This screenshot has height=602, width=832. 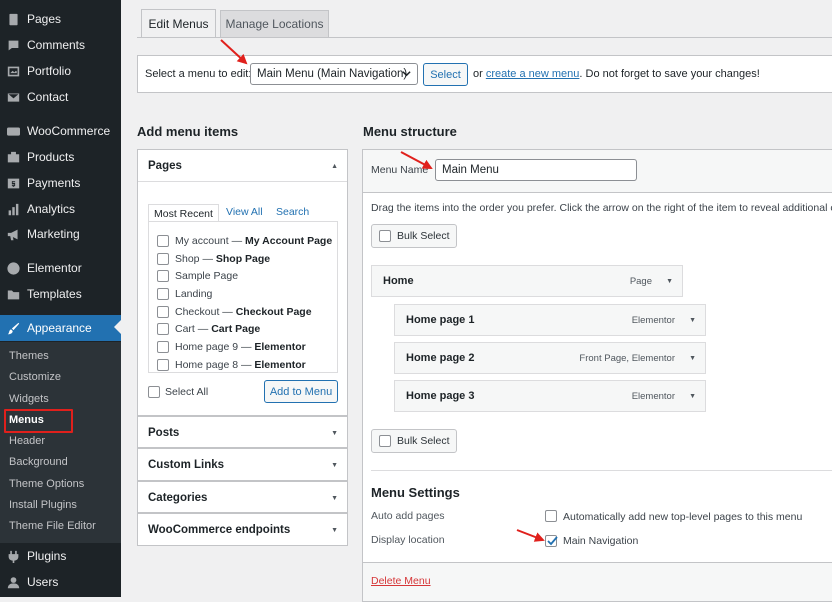 I want to click on sidebar-item-contact: Contact, so click(x=60, y=97).